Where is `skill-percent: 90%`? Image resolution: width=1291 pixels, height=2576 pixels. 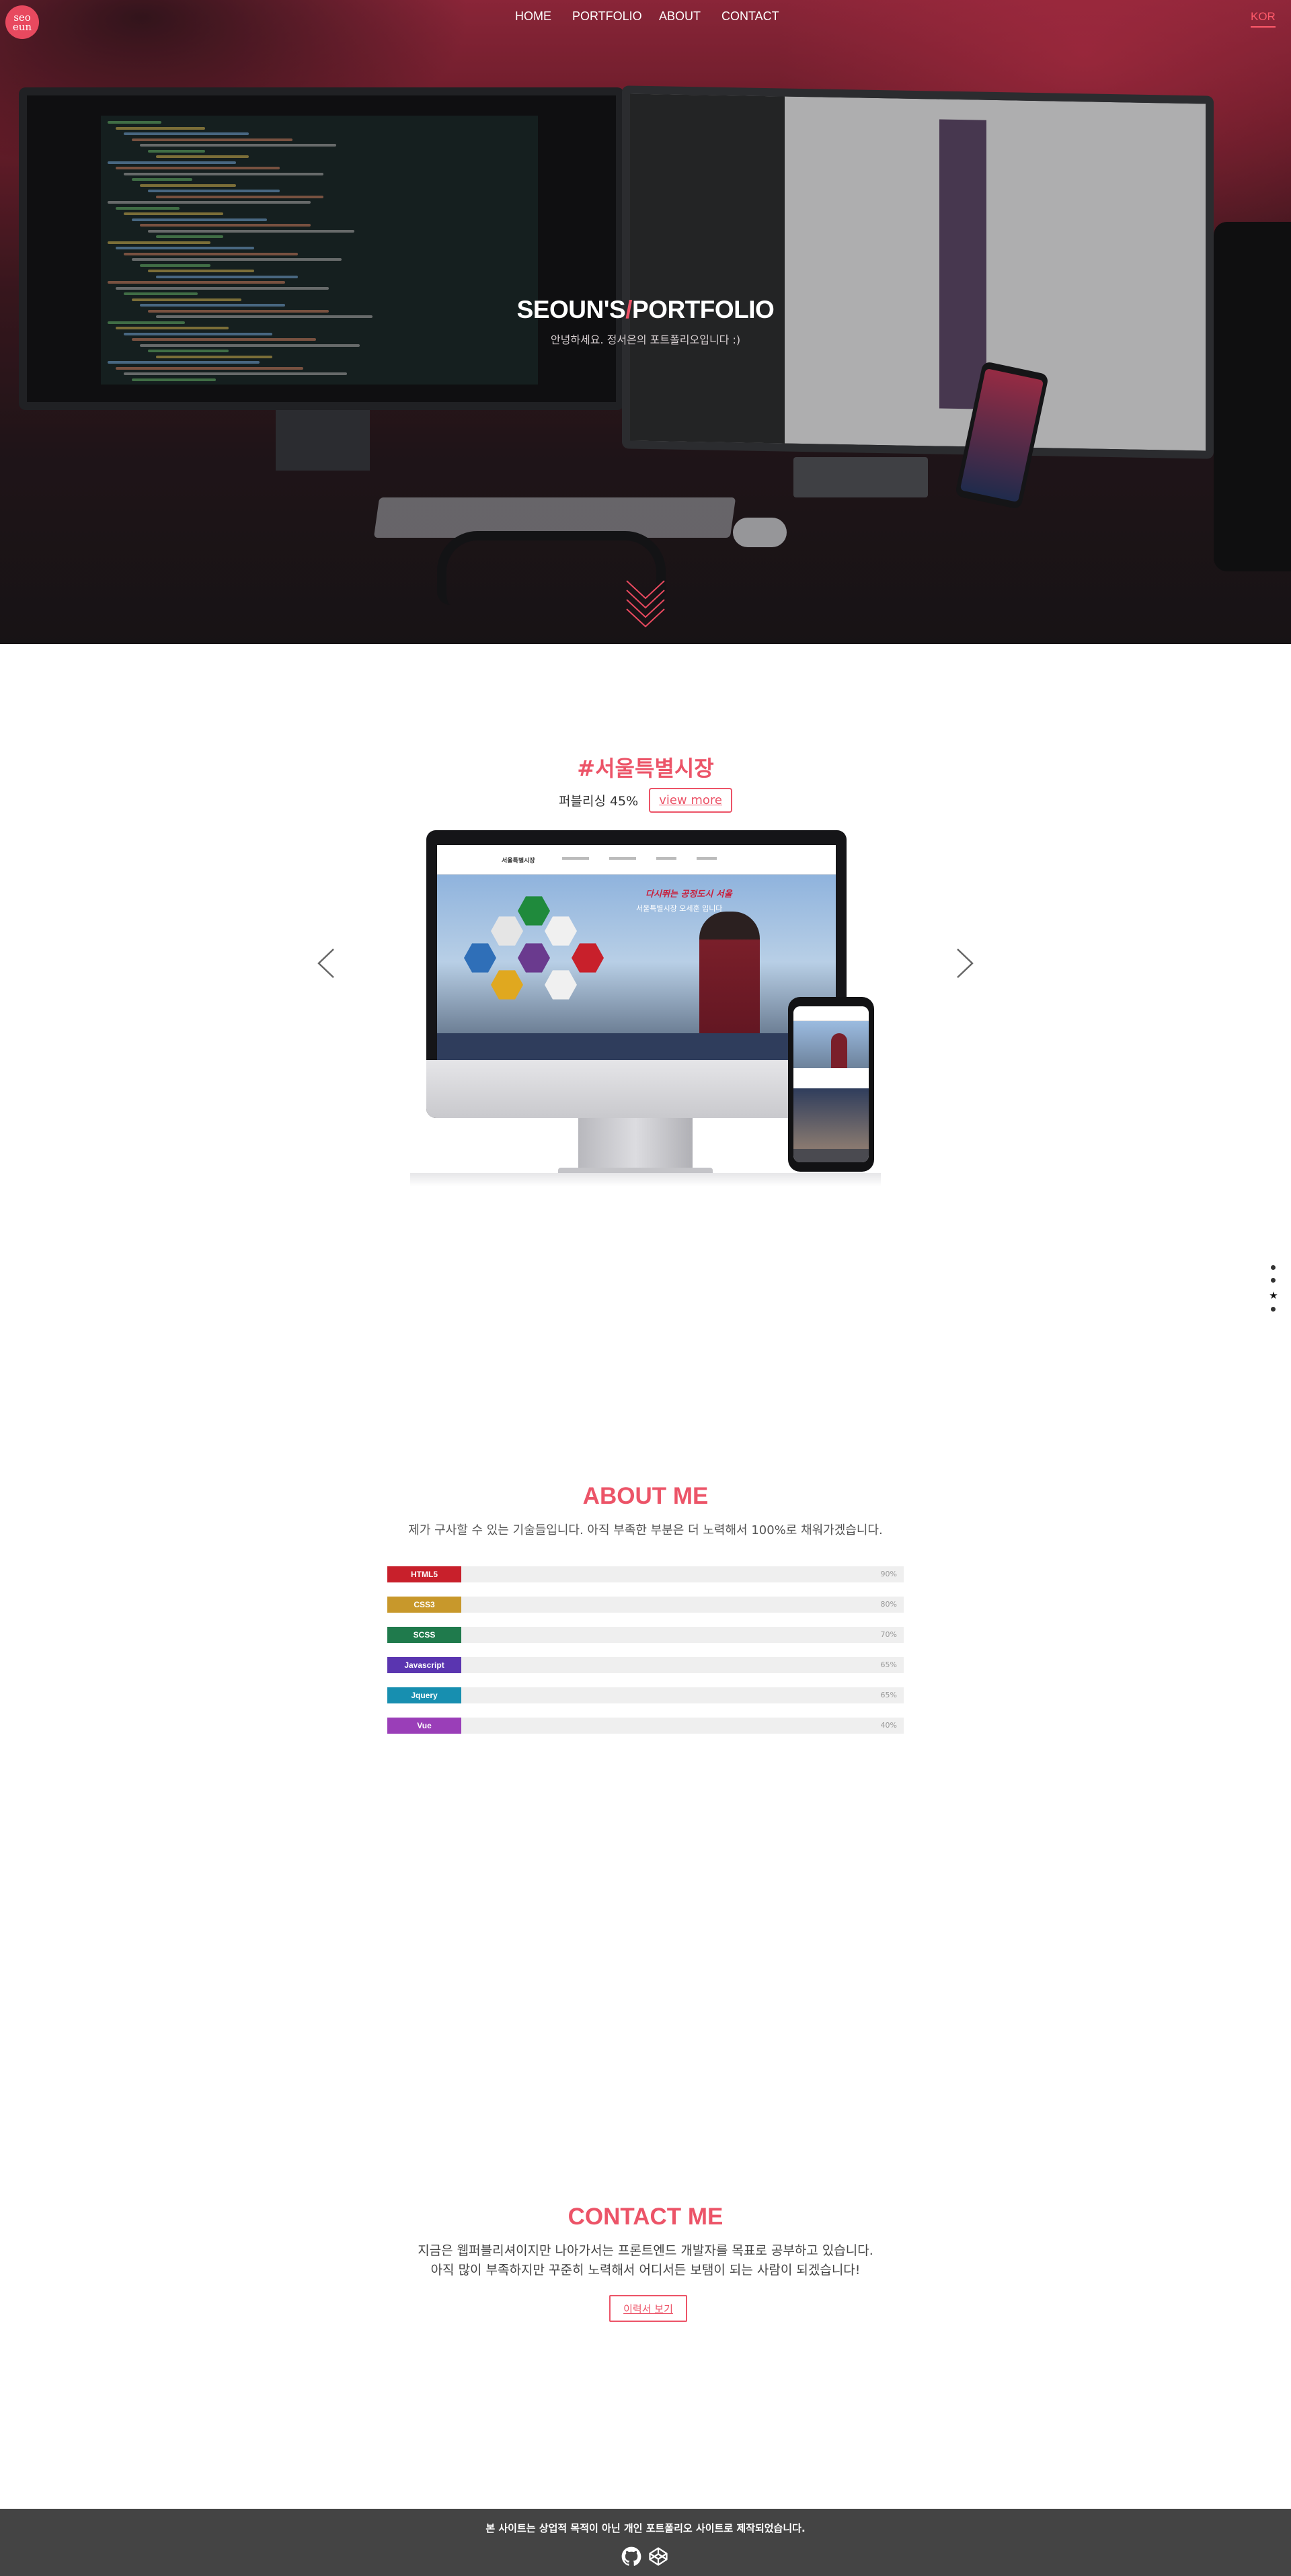 skill-percent: 90% is located at coordinates (888, 1574).